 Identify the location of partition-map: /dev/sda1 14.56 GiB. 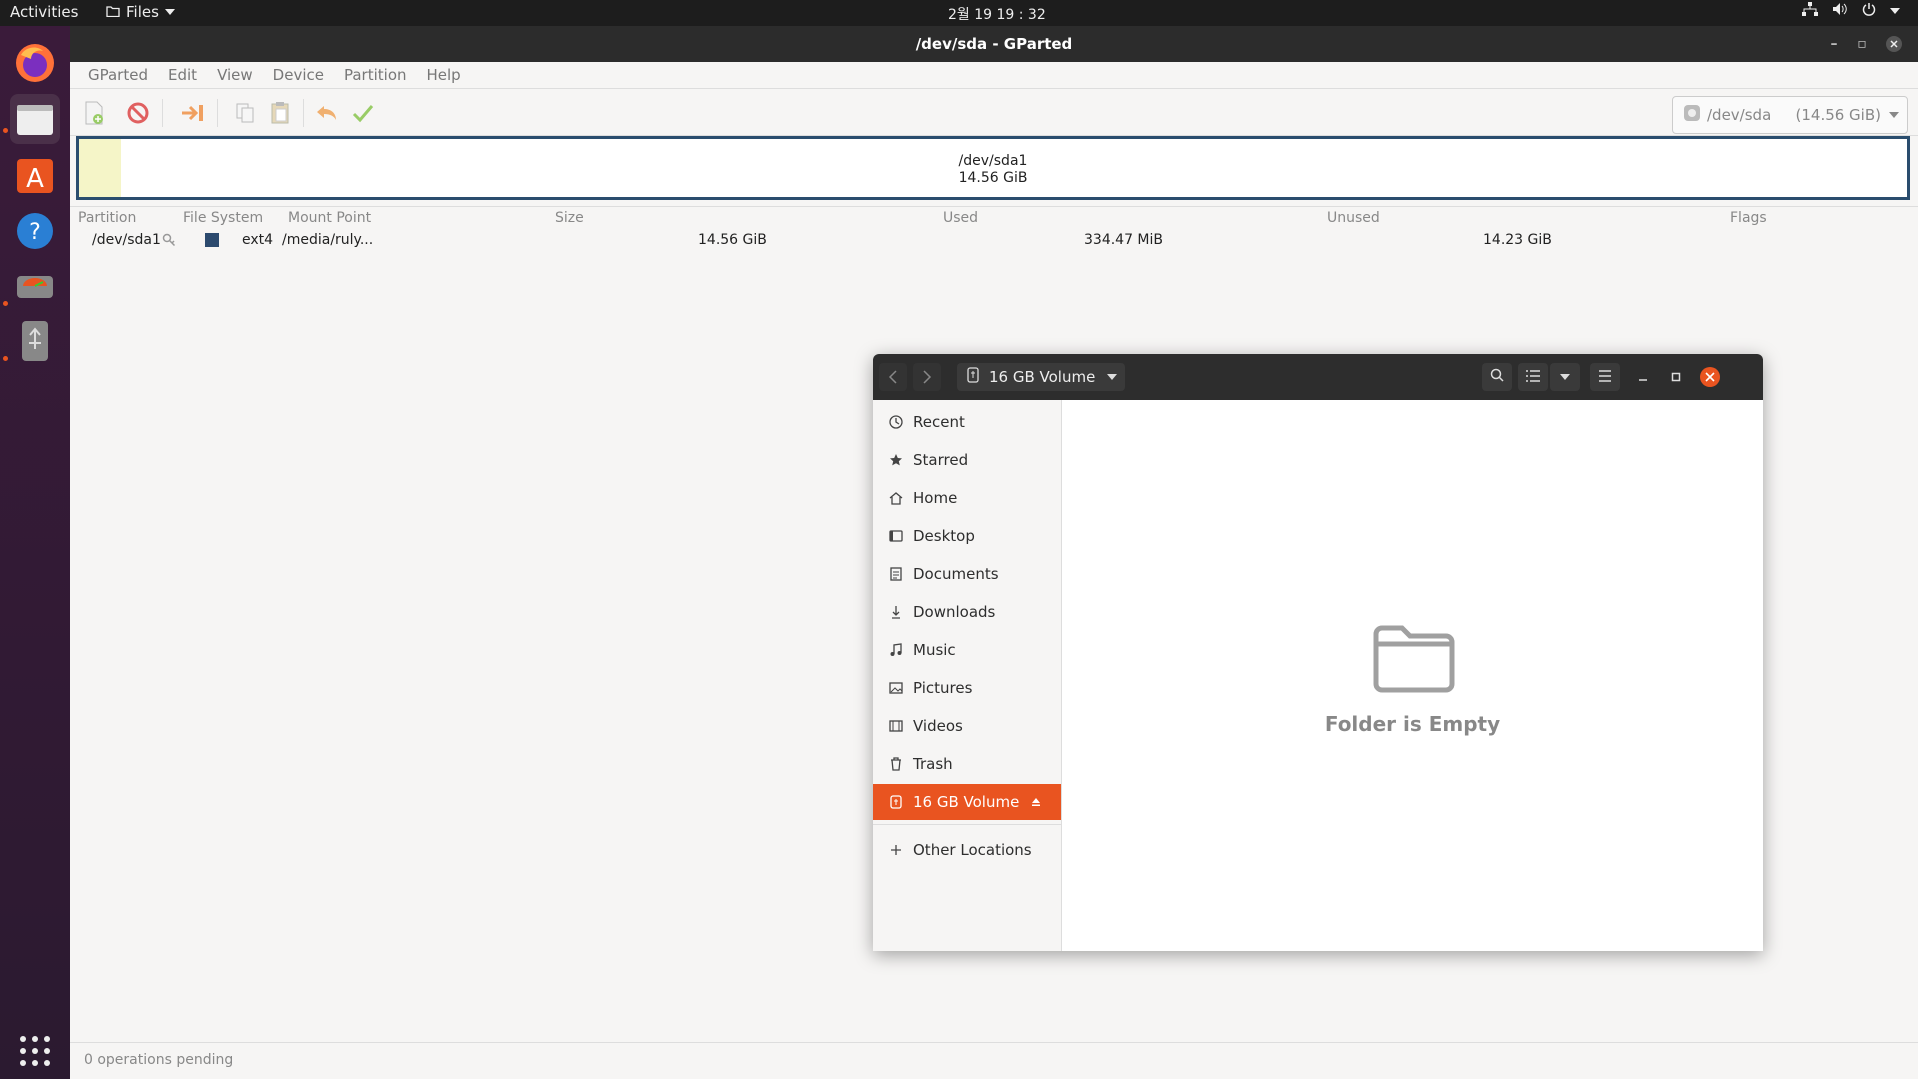
(993, 168).